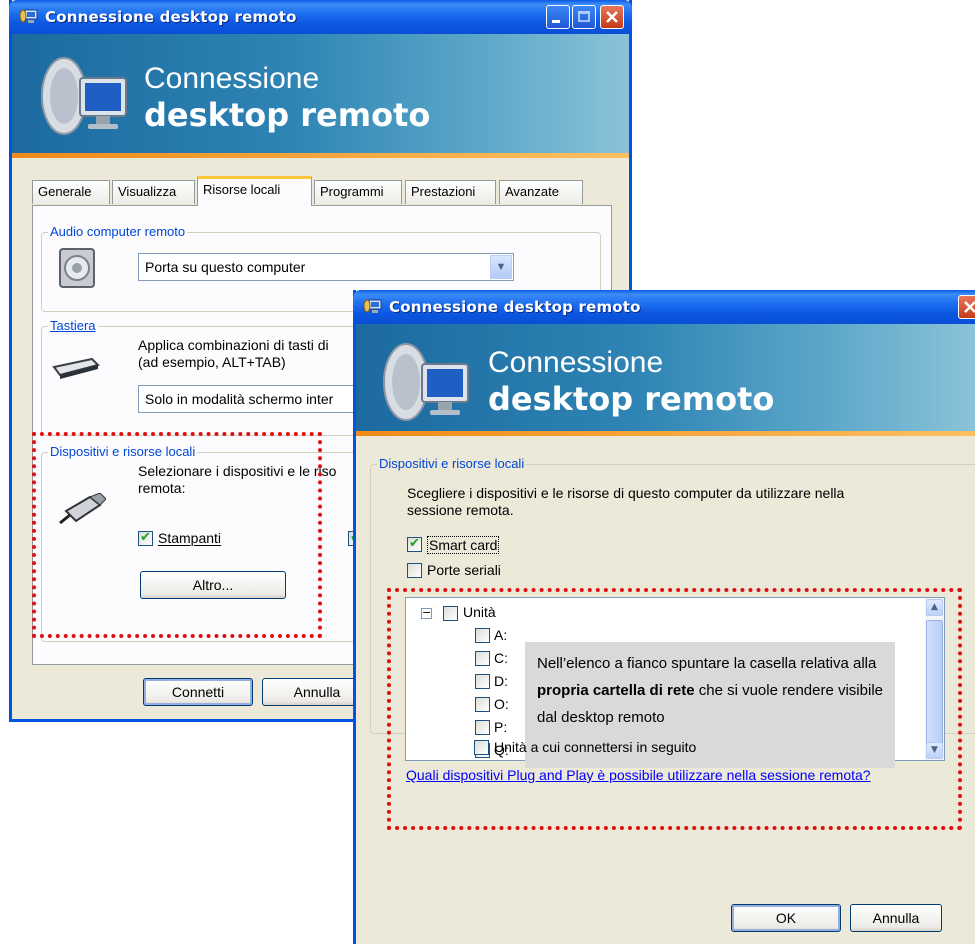  What do you see at coordinates (212, 362) in the screenshot?
I see `keyboard-text-line2: (ad esempio, ALT+TAB)` at bounding box center [212, 362].